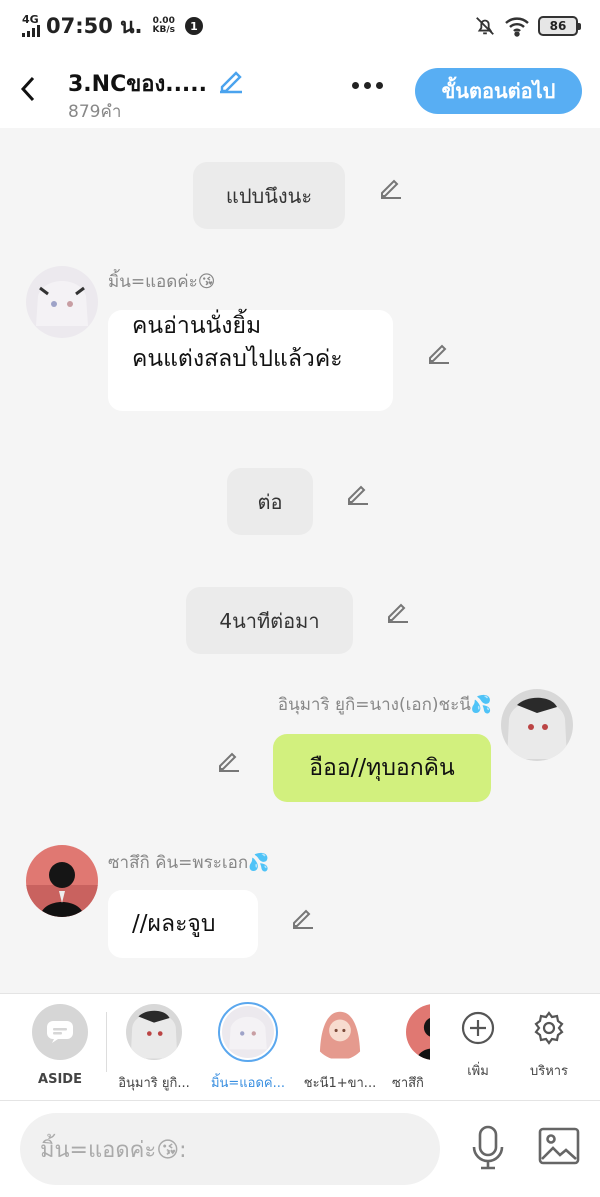 This screenshot has width=600, height=1197. What do you see at coordinates (30, 19) in the screenshot?
I see `network-type: 4G` at bounding box center [30, 19].